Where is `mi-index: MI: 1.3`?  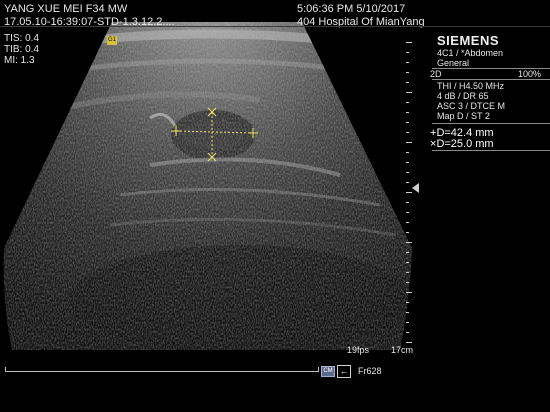 mi-index: MI: 1.3 is located at coordinates (19, 60).